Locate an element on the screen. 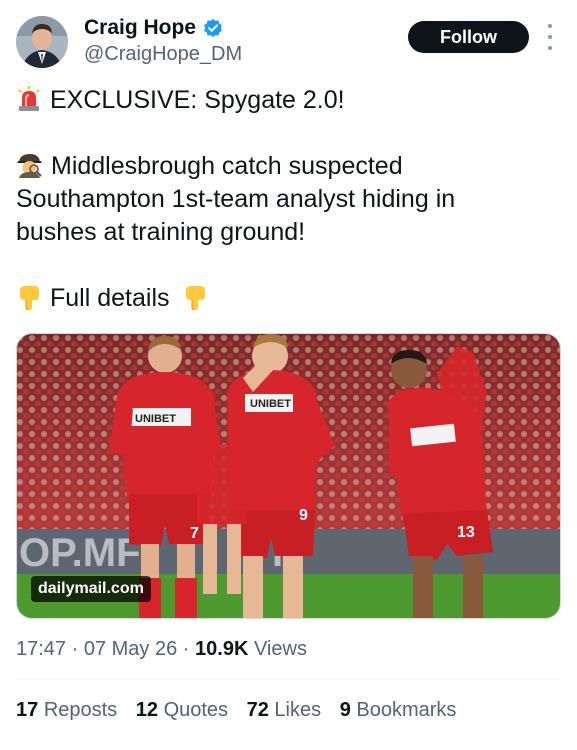 This screenshot has width=577, height=750. tweet-line-1: EXCLUSIVE: Spygate 2.0! is located at coordinates (197, 100).